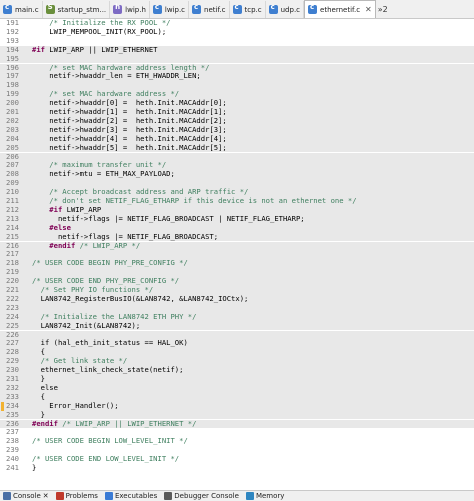 This screenshot has height=501, width=474. I want to click on bottom-tab-debugger-console: Debugger Console, so click(201, 496).